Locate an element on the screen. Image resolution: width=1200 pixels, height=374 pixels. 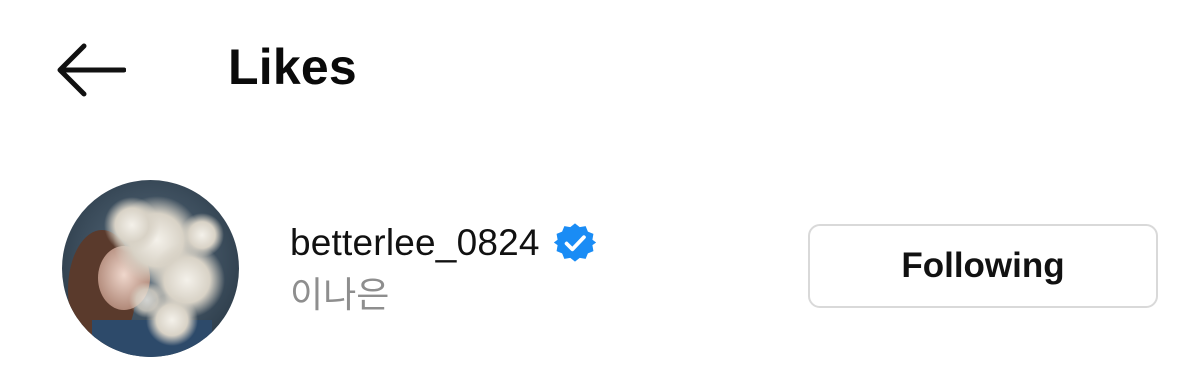
arrow-left-icon is located at coordinates (91, 70).